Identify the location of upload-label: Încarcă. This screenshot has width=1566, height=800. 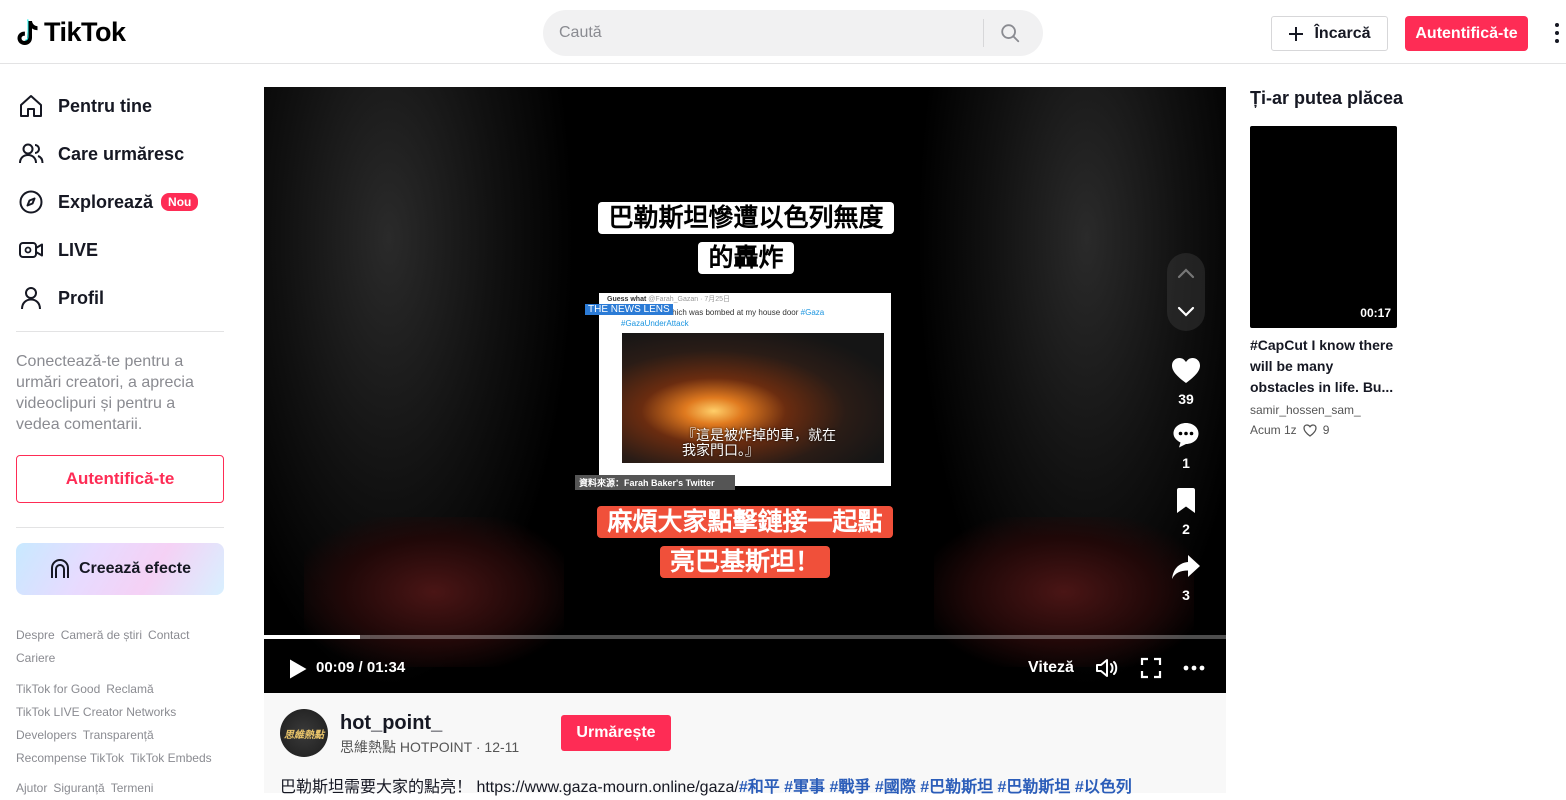
(1342, 33).